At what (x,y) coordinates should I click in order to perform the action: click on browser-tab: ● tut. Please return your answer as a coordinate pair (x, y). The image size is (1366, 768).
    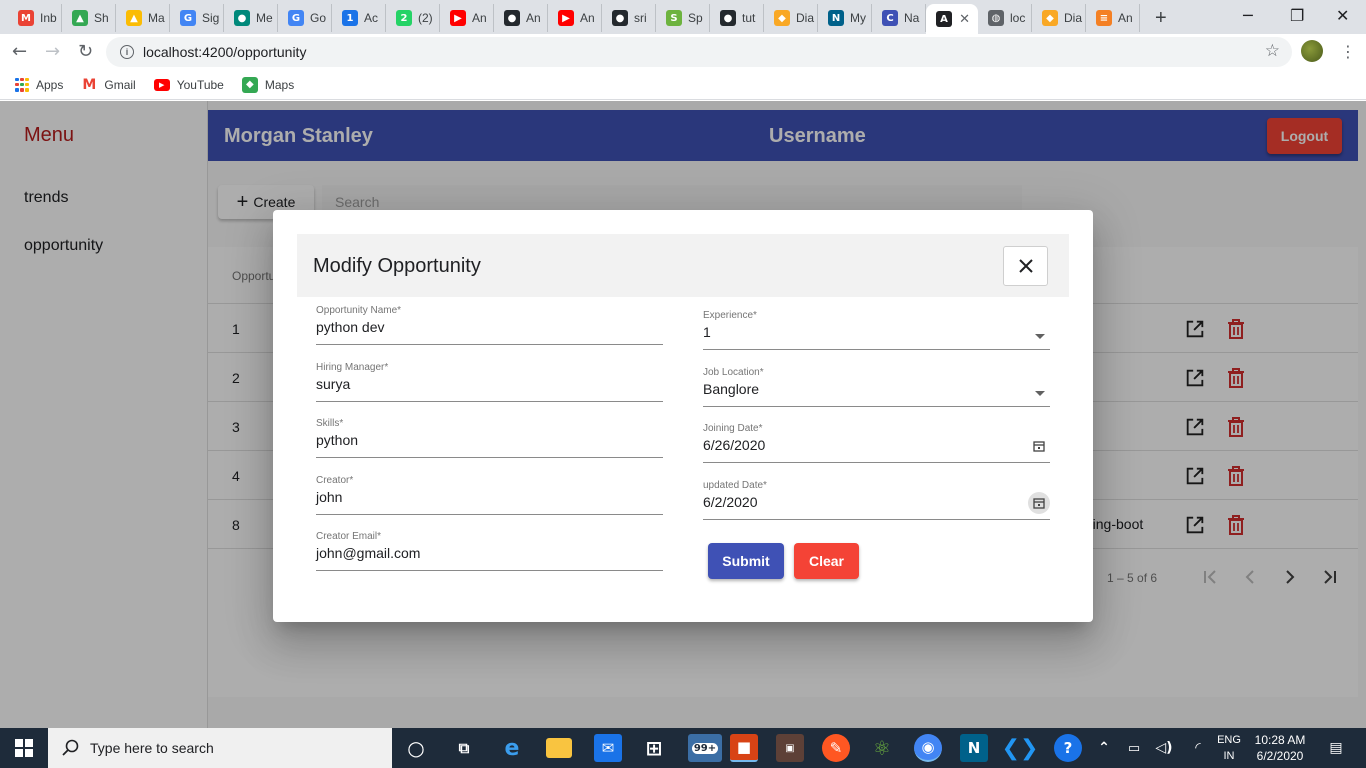
    Looking at the image, I should click on (737, 18).